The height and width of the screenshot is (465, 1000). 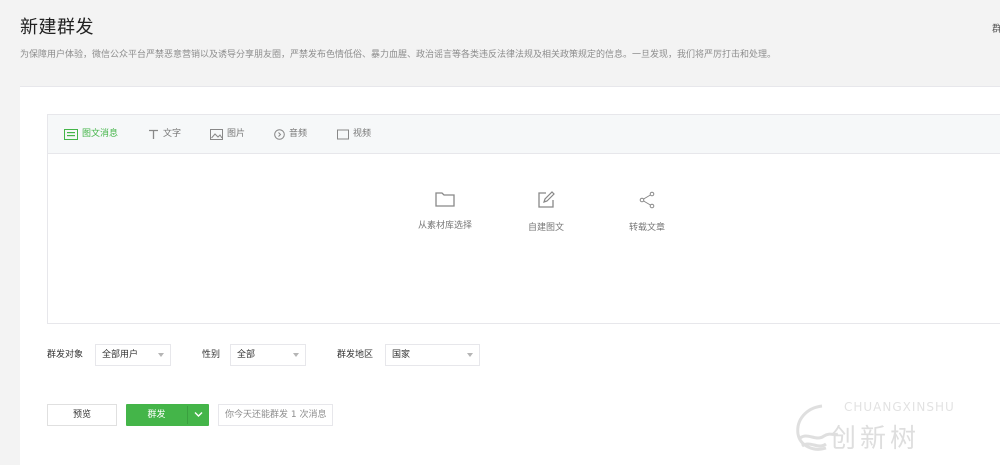 I want to click on choose-from-library-label: 从素材库选择, so click(x=444, y=226).